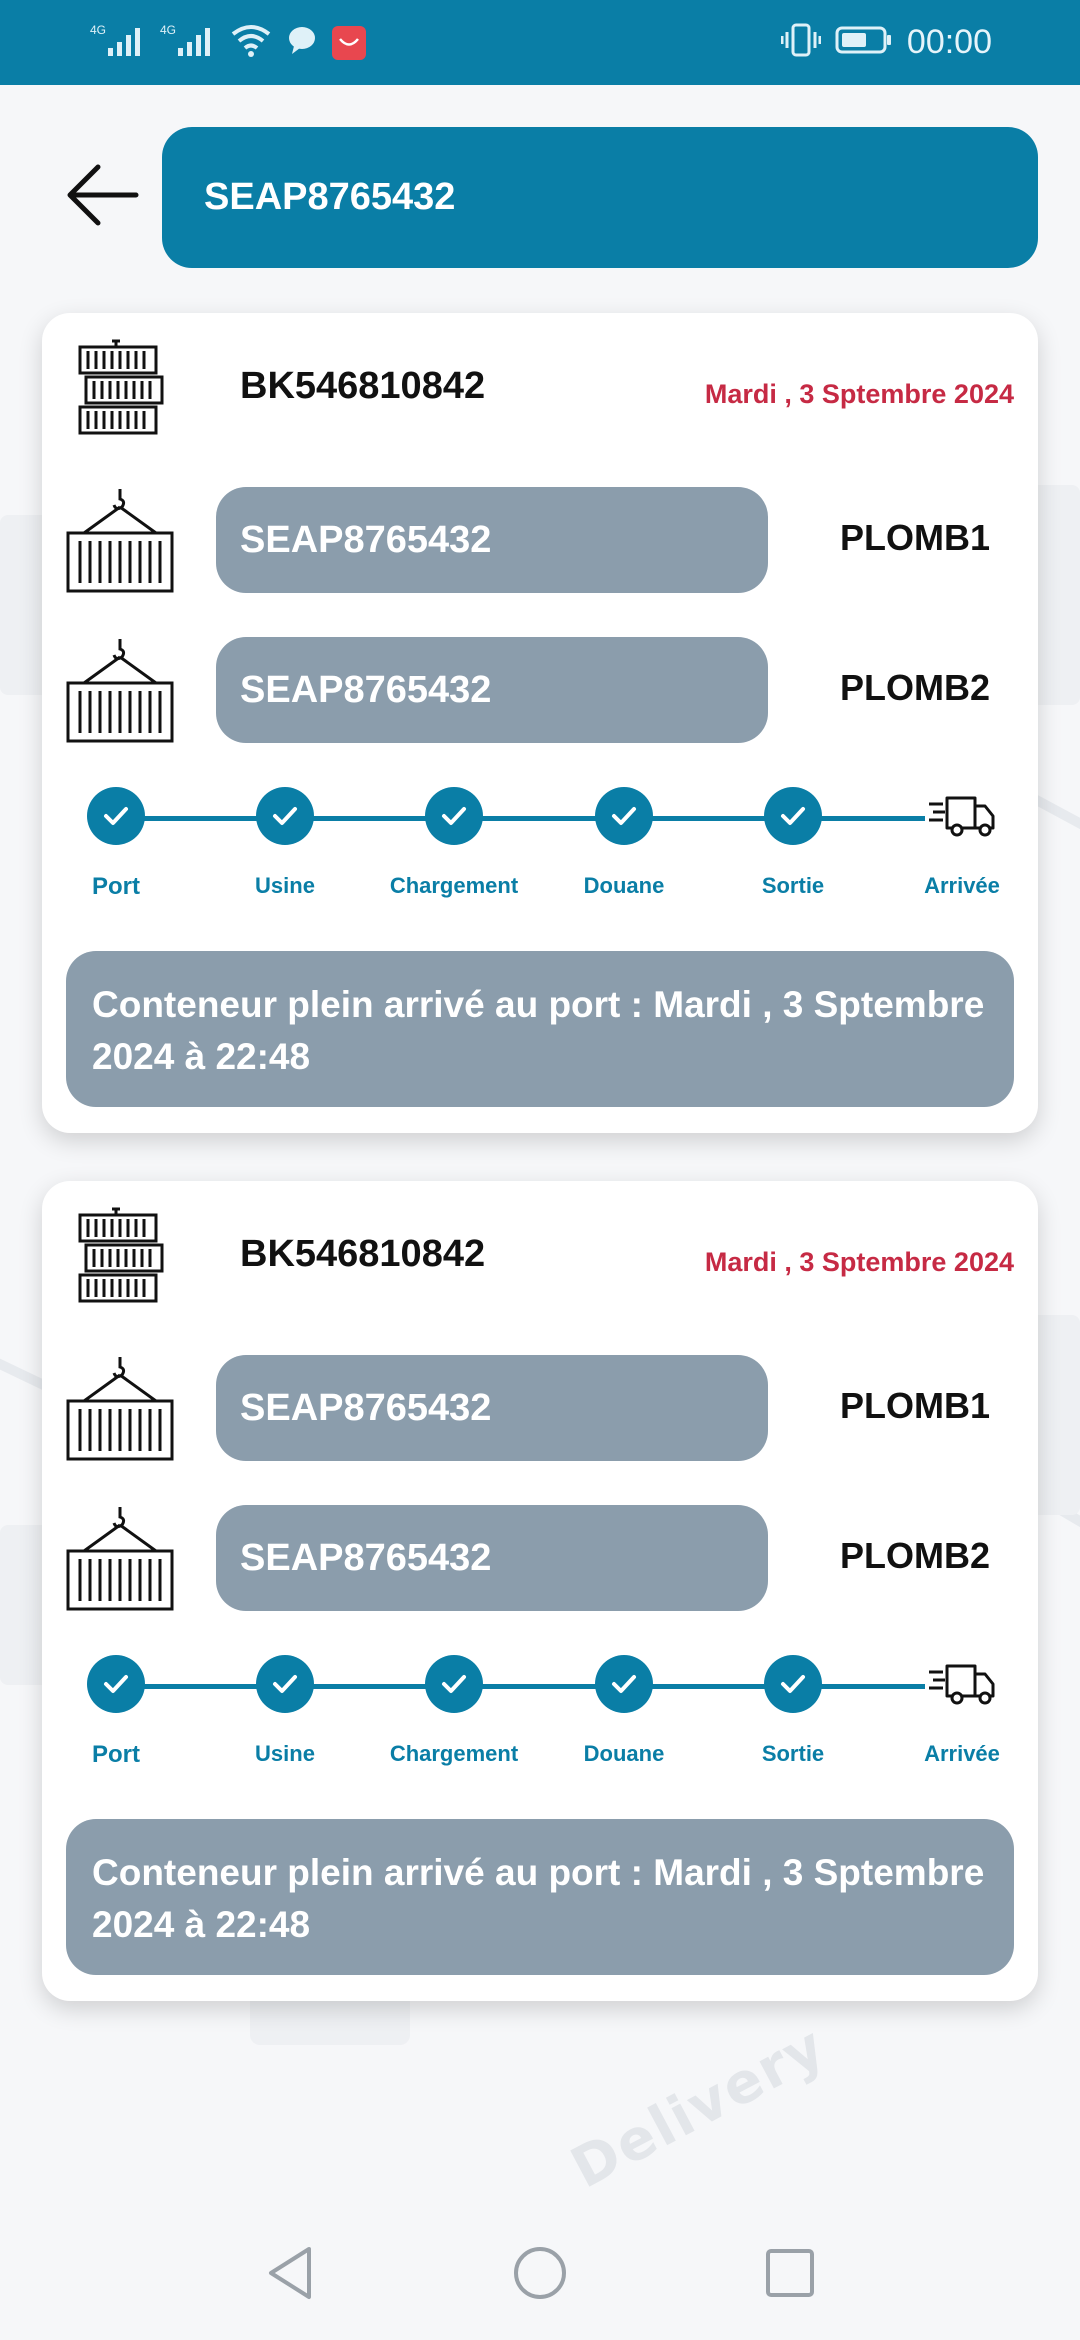  I want to click on status-right: 00:00, so click(886, 42).